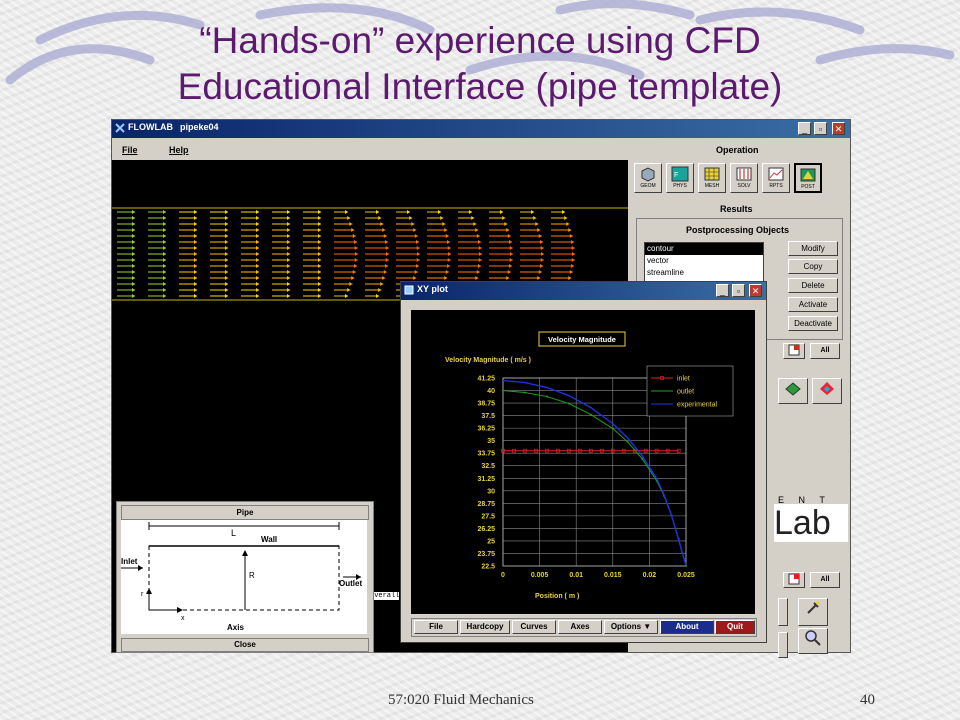  Describe the element at coordinates (813, 304) in the screenshot. I see `activate-button: Activate` at that location.